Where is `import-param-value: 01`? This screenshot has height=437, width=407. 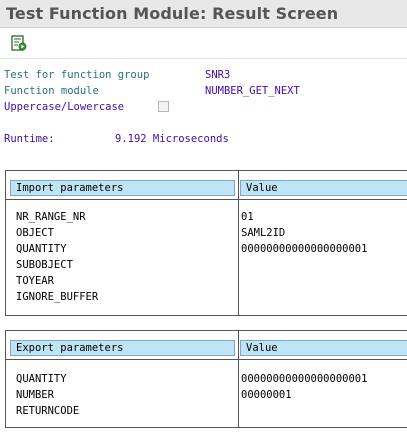 import-param-value: 01 is located at coordinates (247, 217).